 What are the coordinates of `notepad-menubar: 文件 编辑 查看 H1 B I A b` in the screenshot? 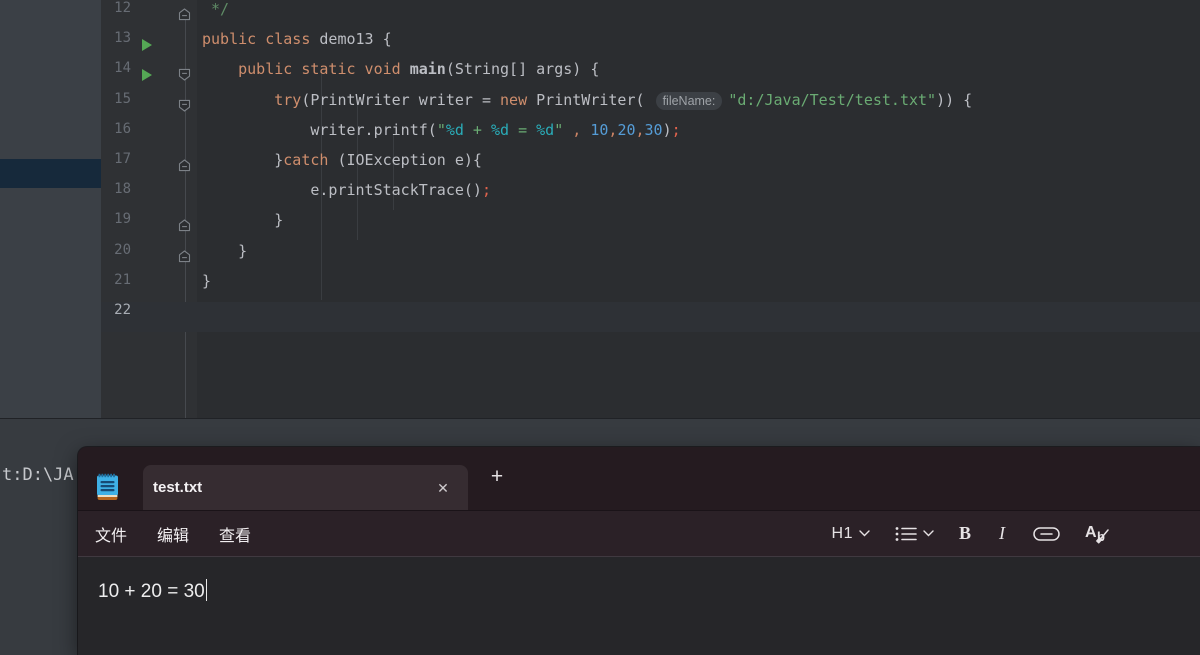 It's located at (639, 533).